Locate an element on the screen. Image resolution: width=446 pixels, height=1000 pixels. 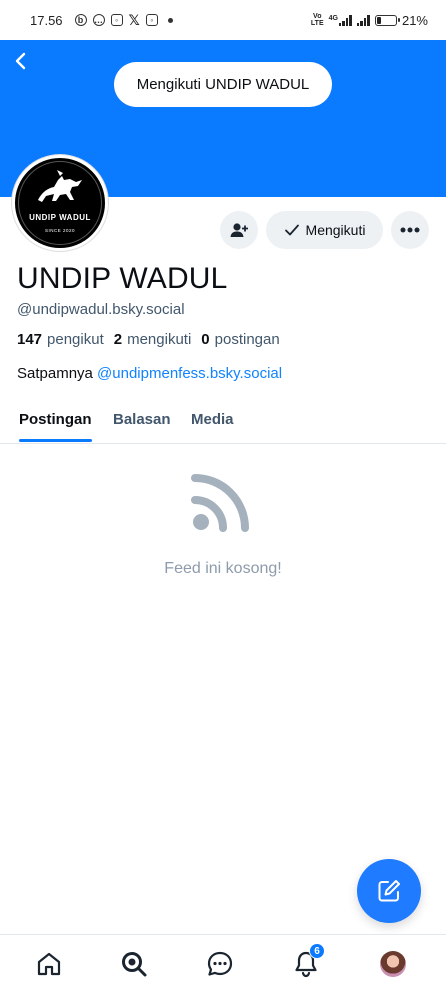
profile-tabs: Postingan Balasan Media is located at coordinates (223, 422).